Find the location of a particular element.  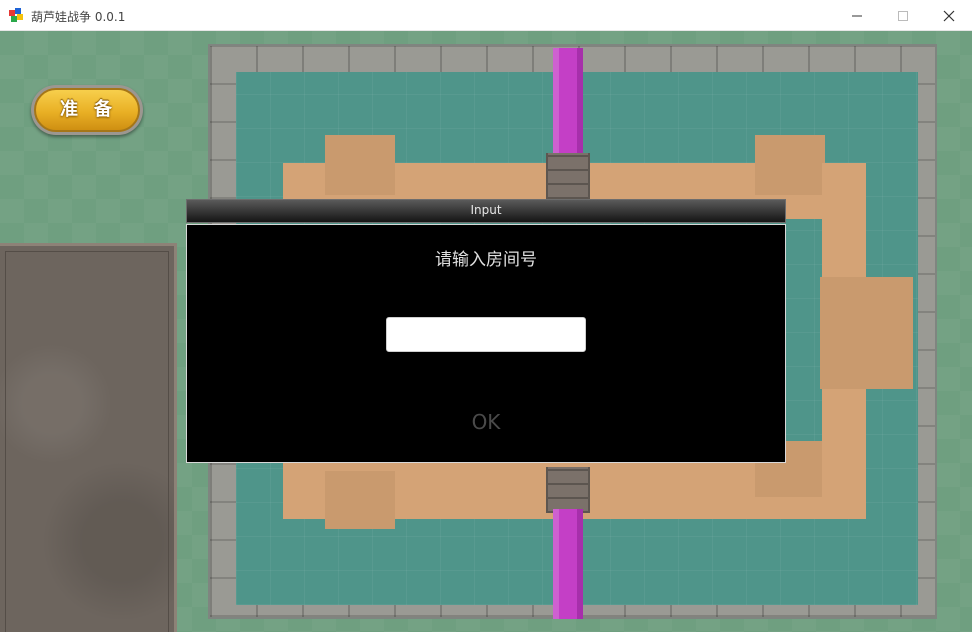

dialog-title: Input is located at coordinates (486, 210).